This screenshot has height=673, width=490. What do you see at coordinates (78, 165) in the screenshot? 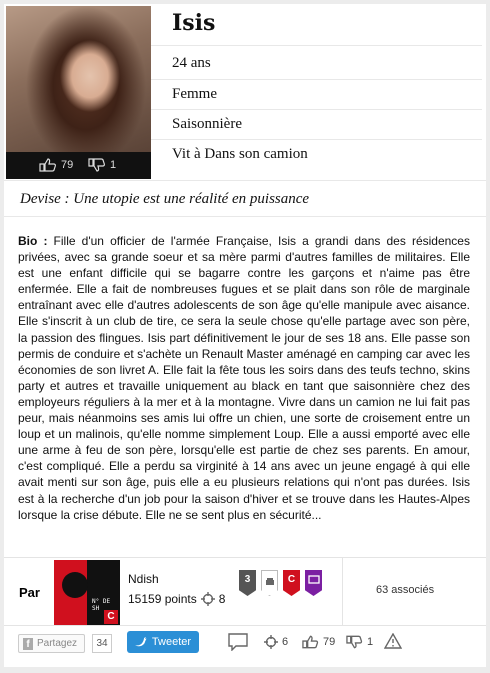
I see `vote-bar: 79 1` at bounding box center [78, 165].